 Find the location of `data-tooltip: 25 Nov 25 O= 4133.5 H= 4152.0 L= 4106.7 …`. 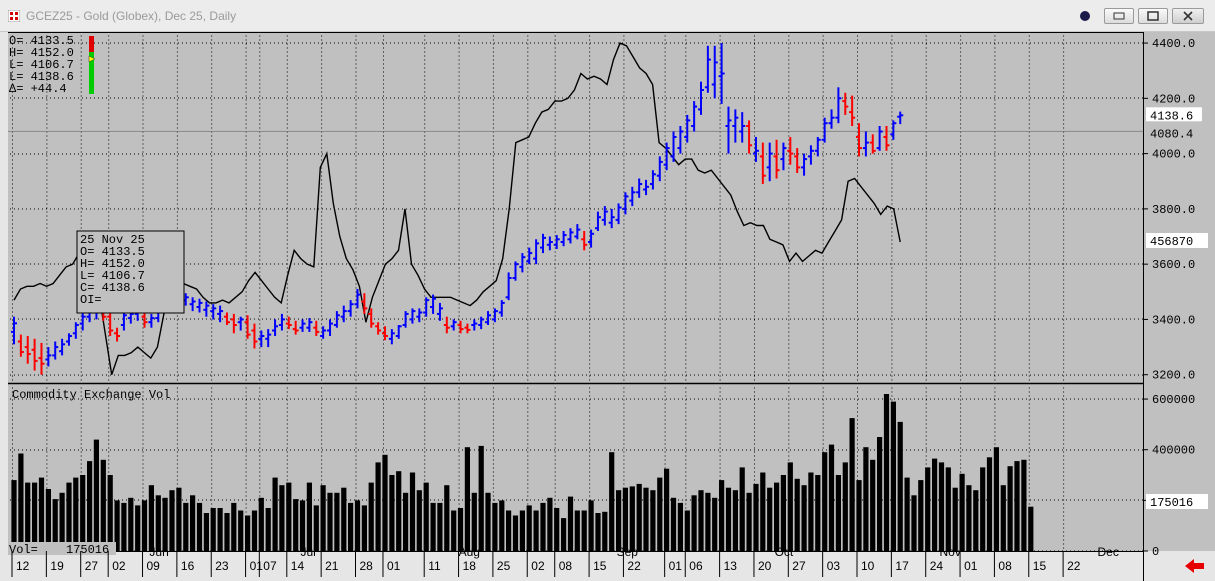

data-tooltip: 25 Nov 25 O= 4133.5 H= 4152.0 L= 4106.7 … is located at coordinates (130, 272).